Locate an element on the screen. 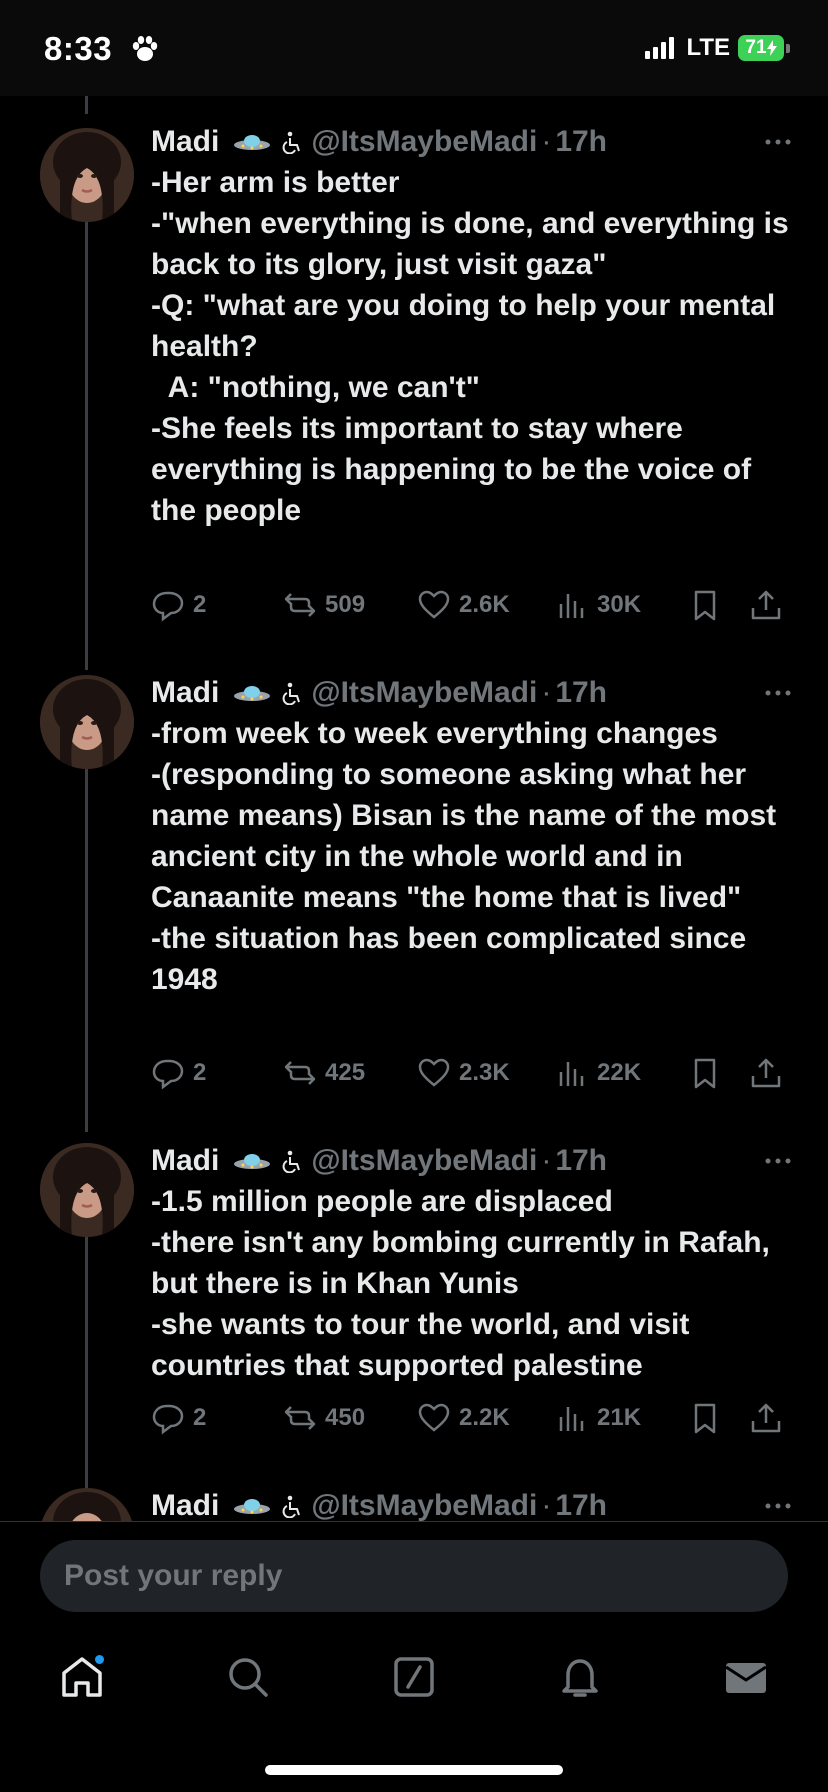  views-button: 22K is located at coordinates (598, 1073).